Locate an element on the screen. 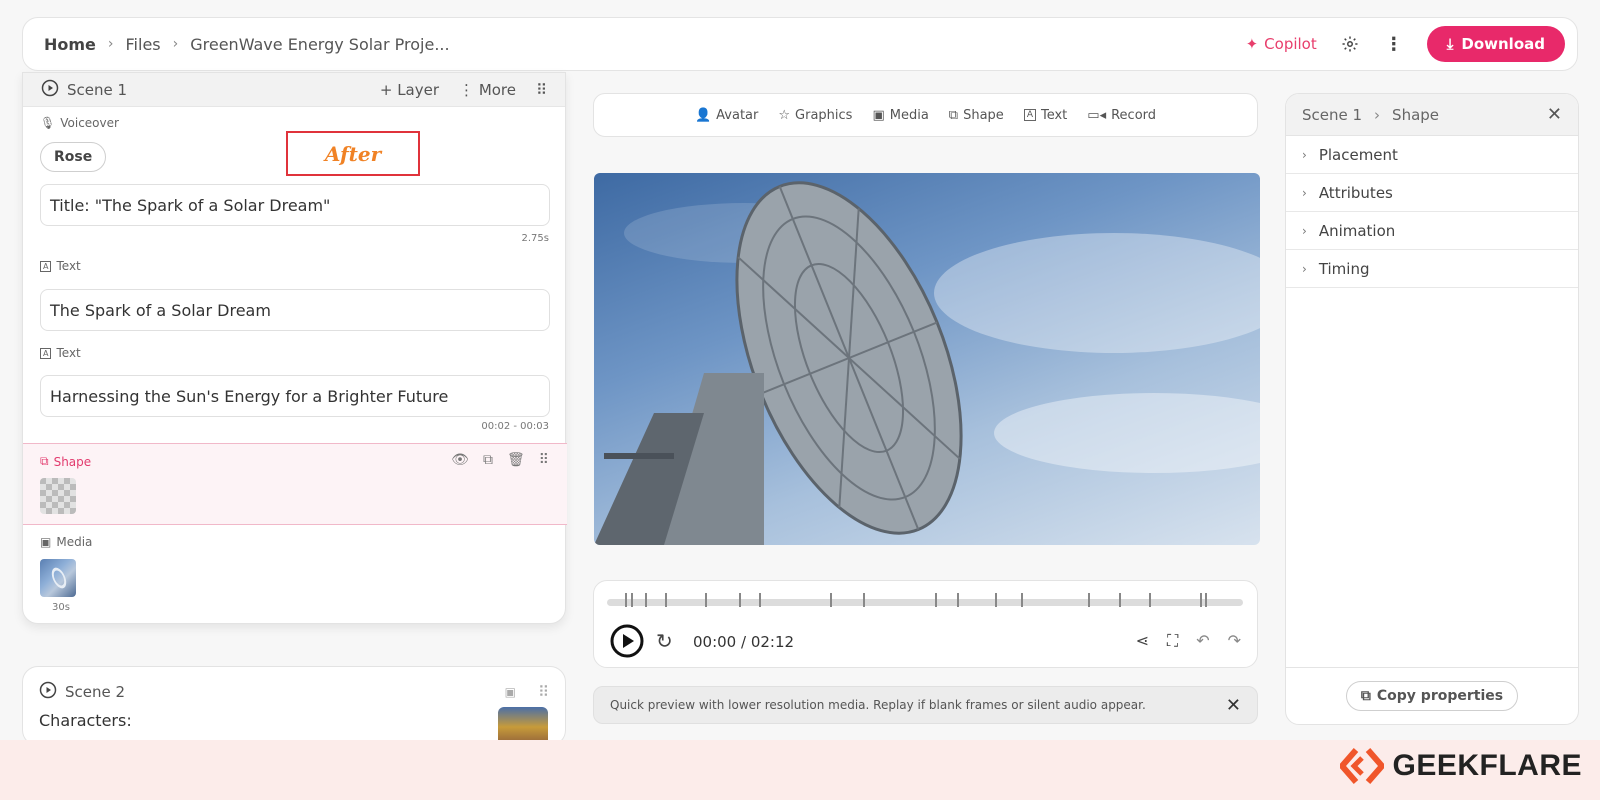  trash-icon: 🗑 is located at coordinates (516, 460).